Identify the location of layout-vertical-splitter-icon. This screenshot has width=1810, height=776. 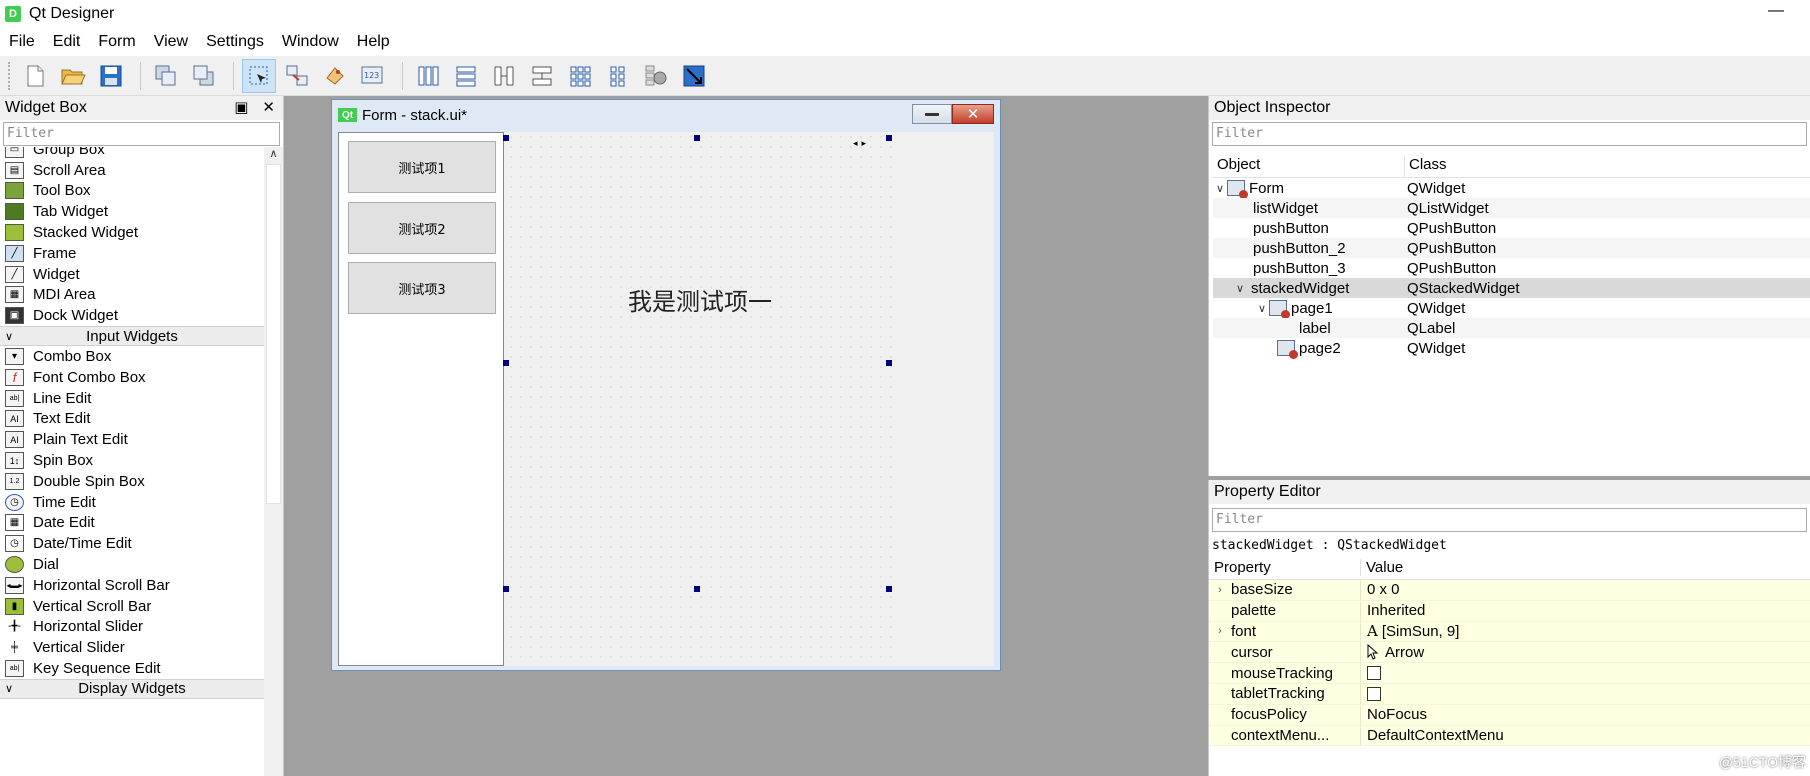
(542, 76).